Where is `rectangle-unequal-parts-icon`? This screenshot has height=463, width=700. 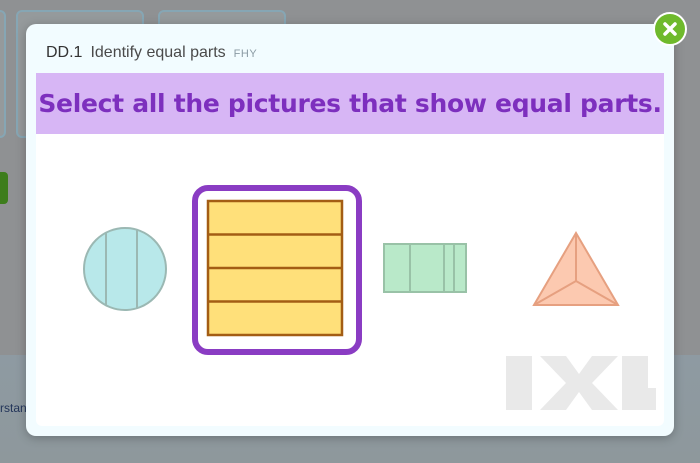
rectangle-unequal-parts-icon is located at coordinates (425, 268).